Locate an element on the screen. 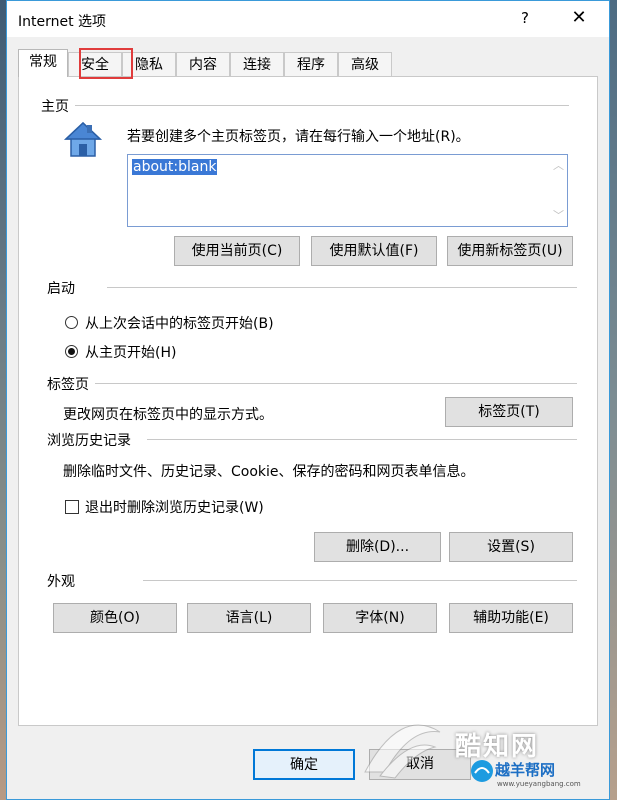 The image size is (617, 800). history-section-title: 浏览历史记录 is located at coordinates (89, 441).